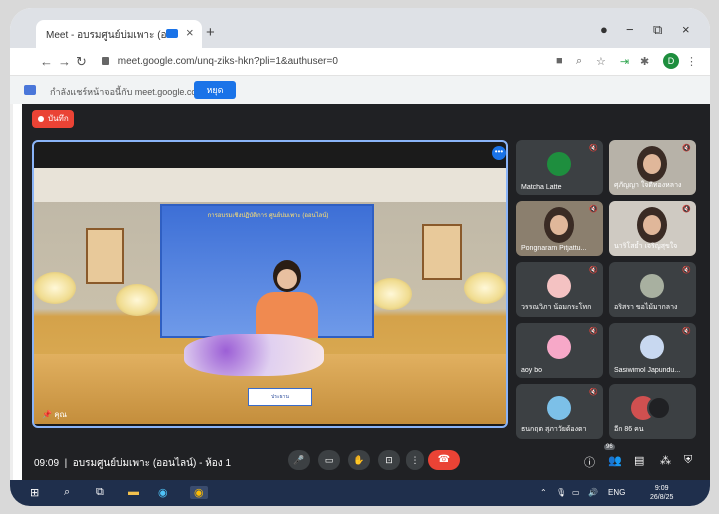 The image size is (719, 514). I want to click on file-explorer-icon: ▬, so click(133, 492).